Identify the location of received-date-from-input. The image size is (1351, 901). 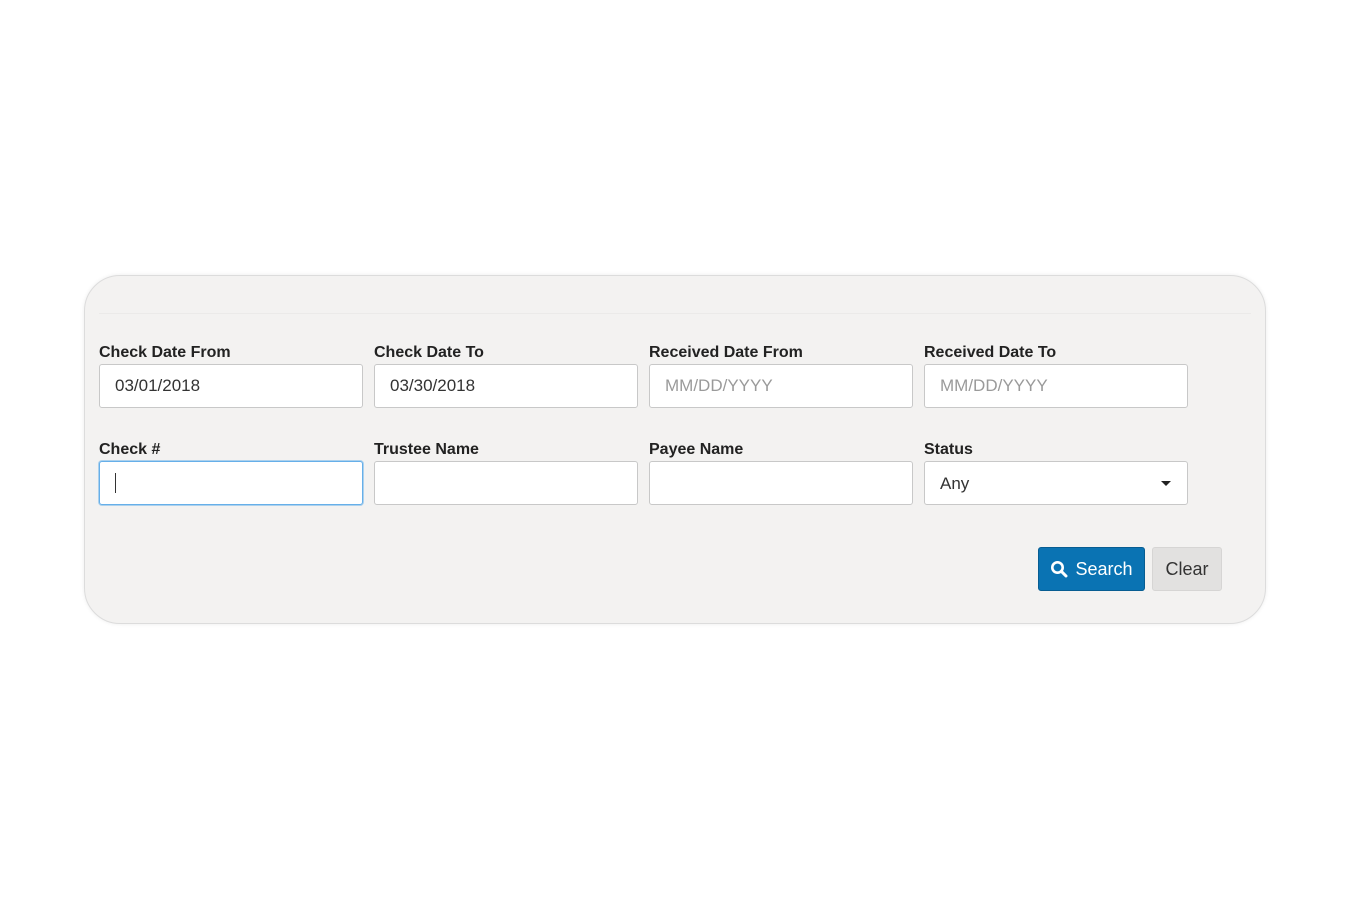
(781, 386).